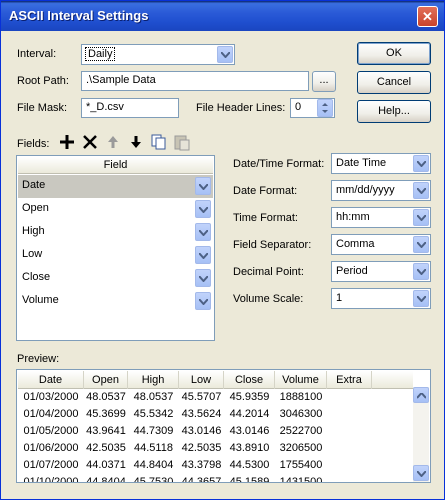  What do you see at coordinates (43, 81) in the screenshot?
I see `root-path-label: Root Path:` at bounding box center [43, 81].